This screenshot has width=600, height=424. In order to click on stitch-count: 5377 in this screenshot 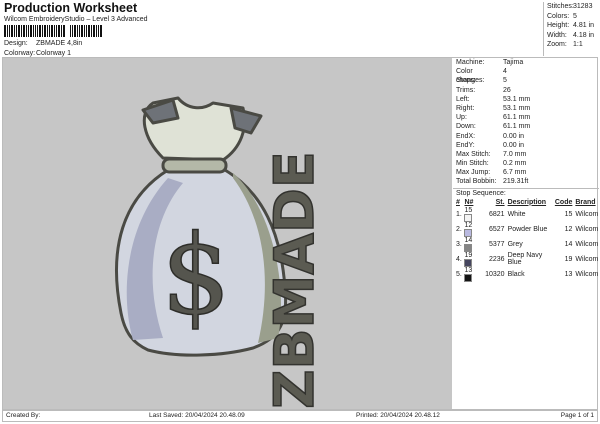, I will do `click(496, 244)`.